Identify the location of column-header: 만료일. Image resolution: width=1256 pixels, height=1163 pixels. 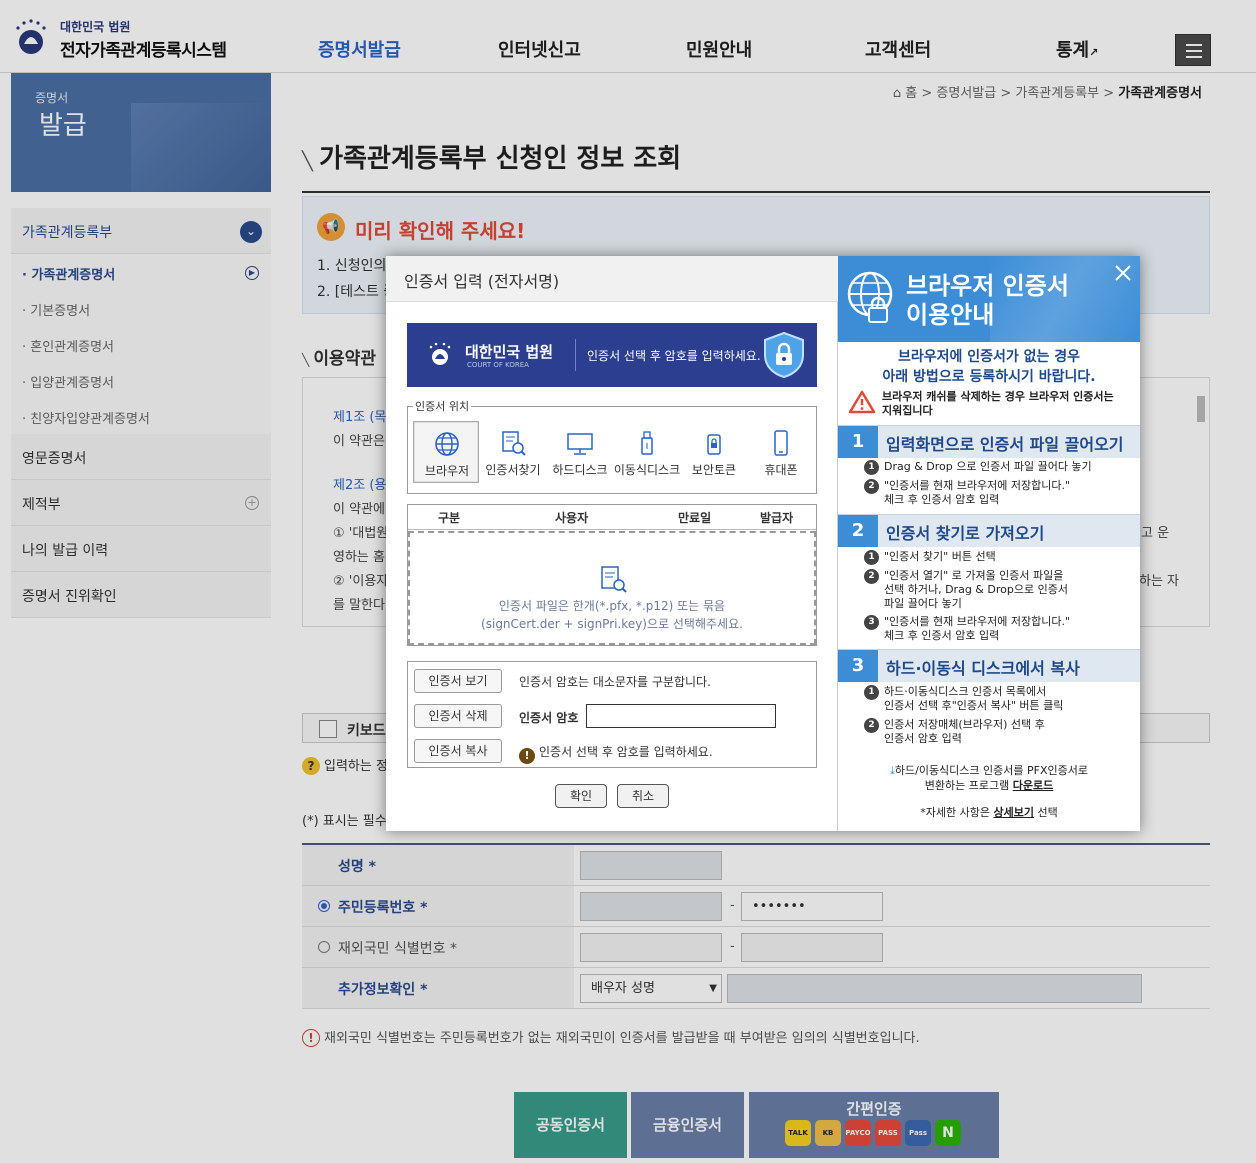
(695, 518).